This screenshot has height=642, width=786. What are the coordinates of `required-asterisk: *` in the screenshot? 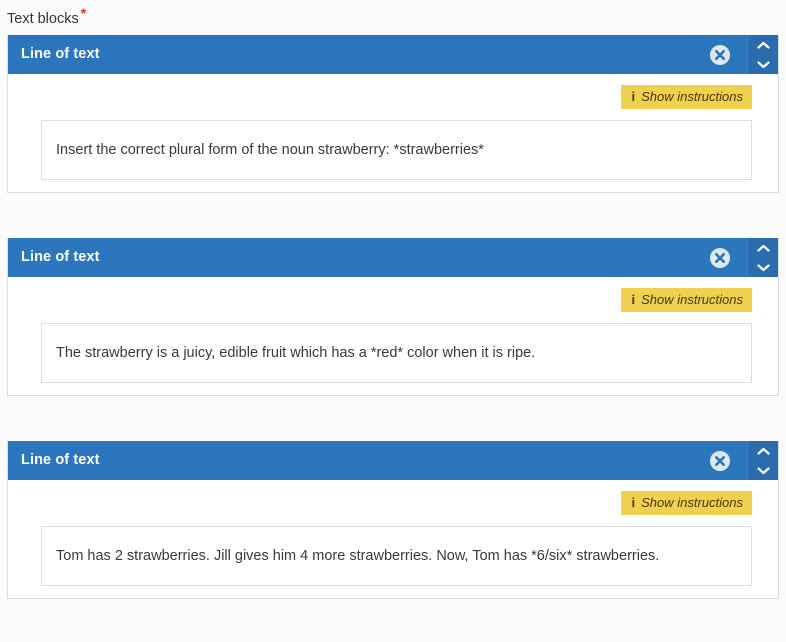 It's located at (83, 13).